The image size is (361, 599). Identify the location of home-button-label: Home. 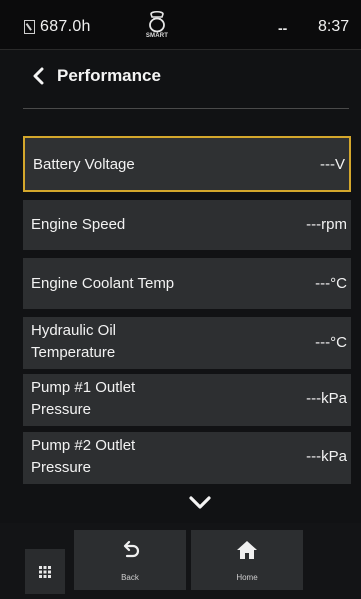
(247, 577).